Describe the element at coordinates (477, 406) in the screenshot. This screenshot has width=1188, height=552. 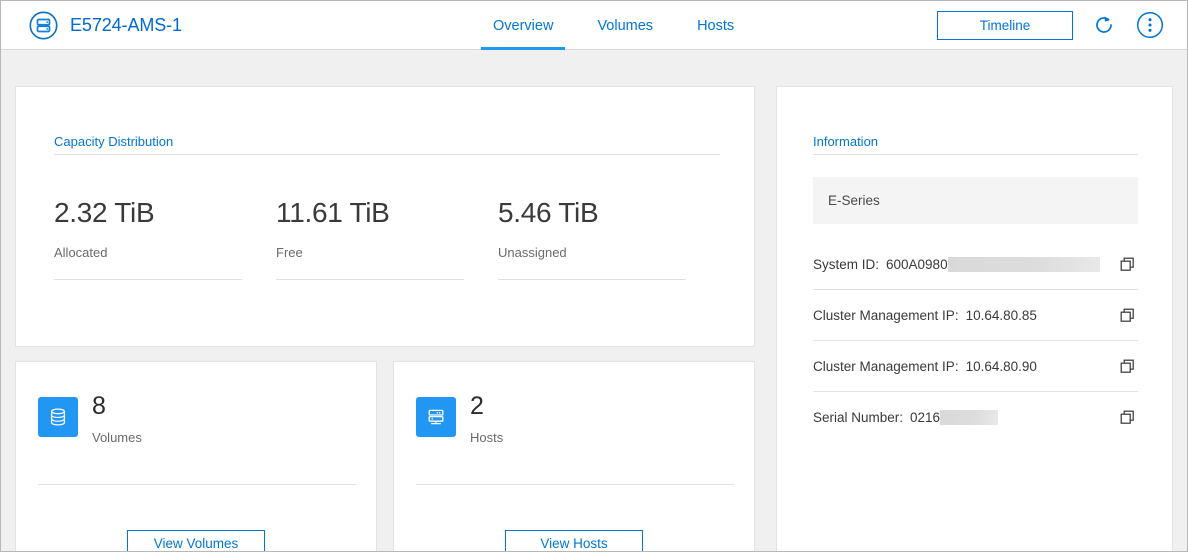
I see `hosts-count: 2` at that location.